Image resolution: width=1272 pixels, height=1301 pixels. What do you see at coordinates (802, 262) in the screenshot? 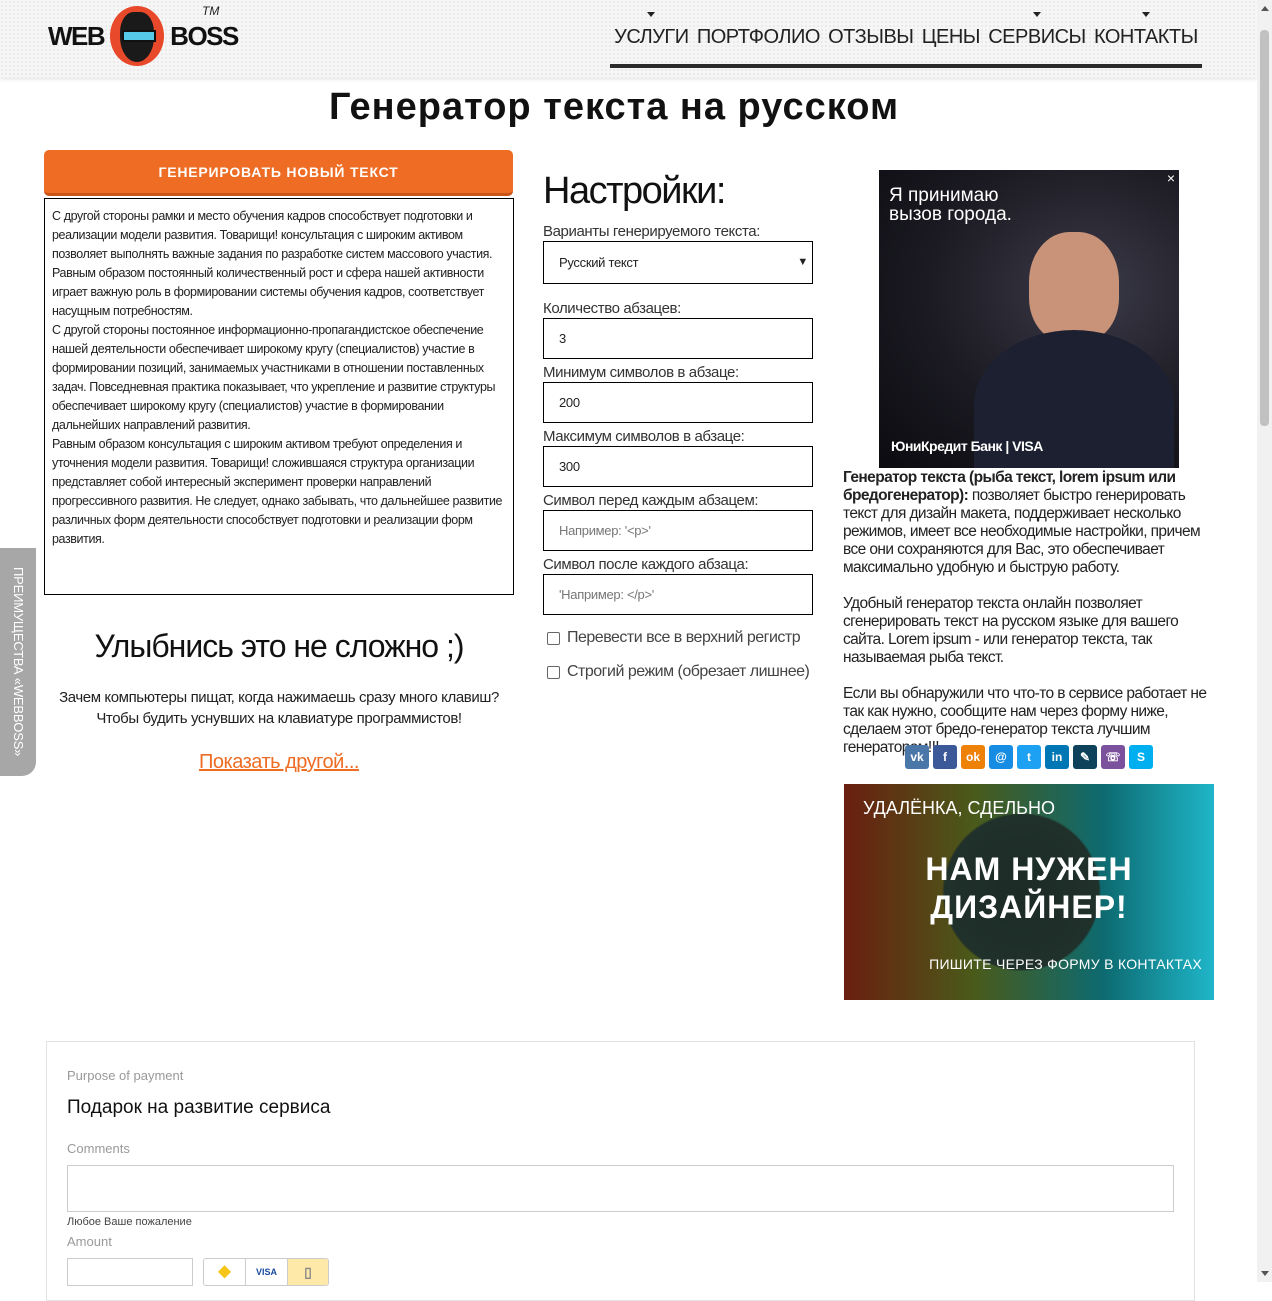
I see `chevron-down-icon: ▼` at bounding box center [802, 262].